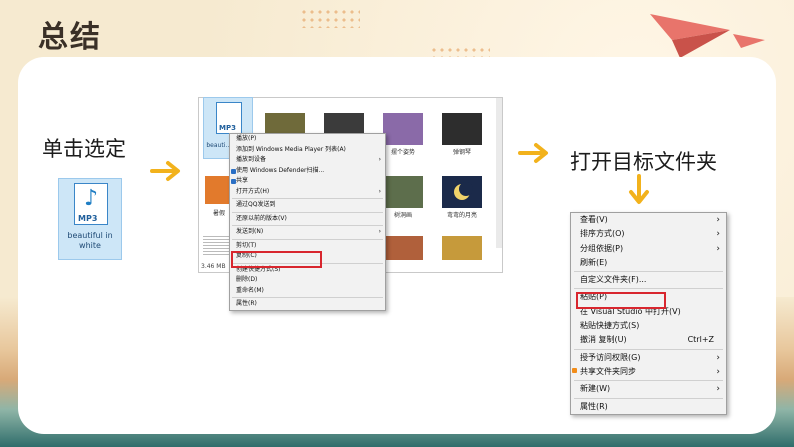 The height and width of the screenshot is (447, 794). I want to click on mp3-file-item: ♪ MP3 beautiful in white, so click(90, 219).